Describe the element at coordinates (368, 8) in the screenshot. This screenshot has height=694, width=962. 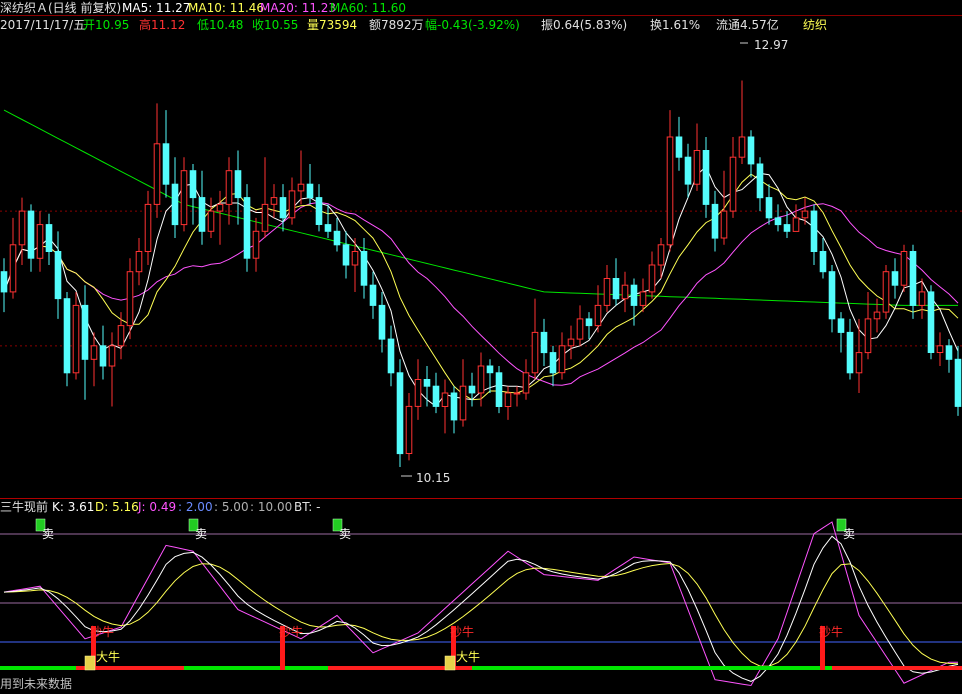
I see `ma60-label: MA60: 11.60` at that location.